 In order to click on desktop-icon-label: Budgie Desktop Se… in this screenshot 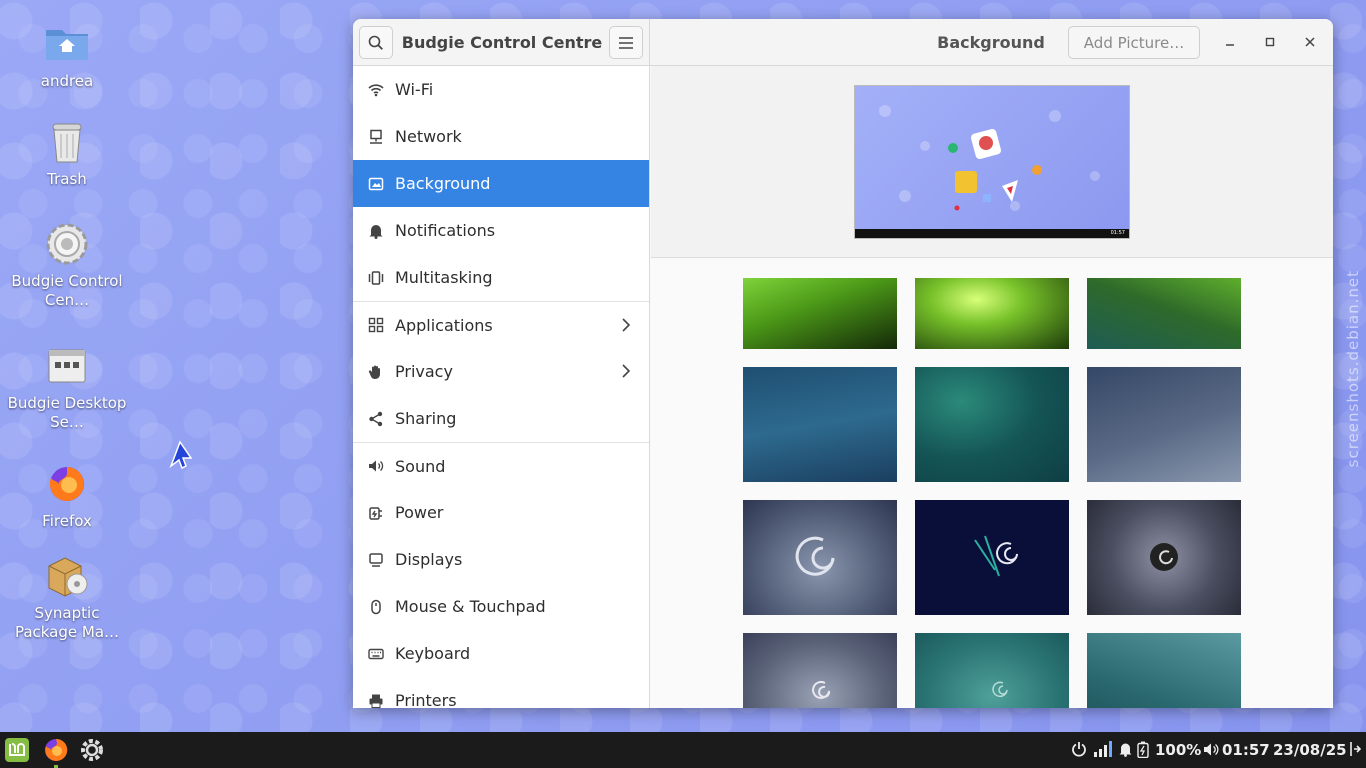, I will do `click(67, 412)`.